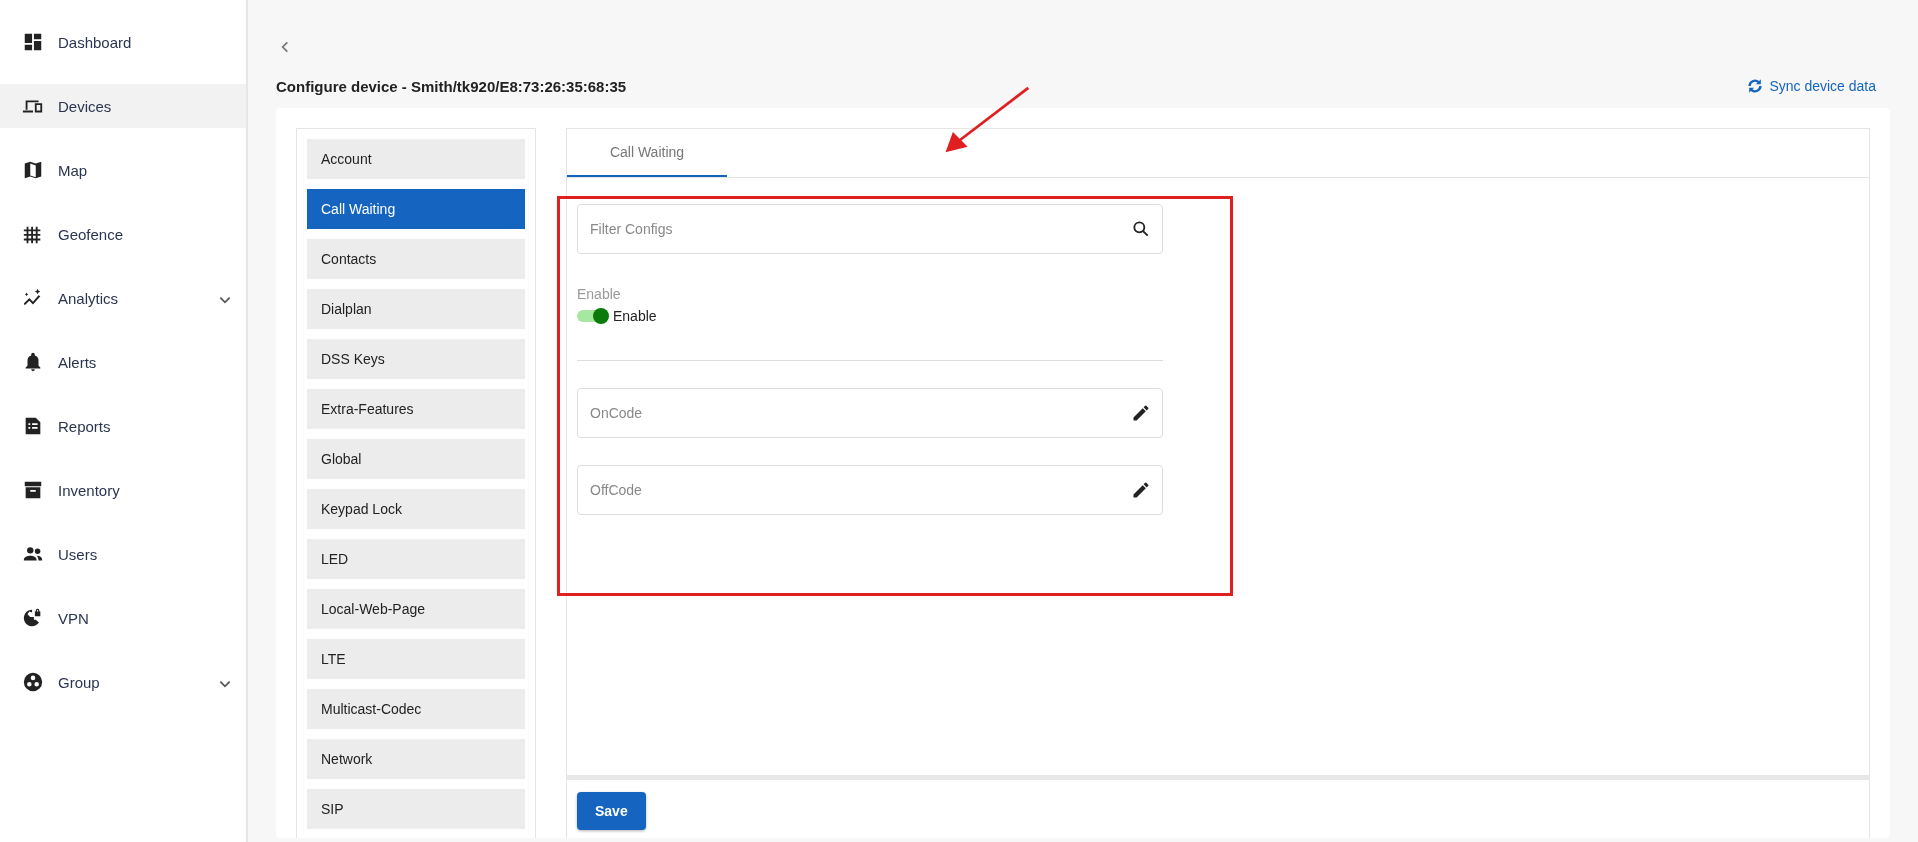  Describe the element at coordinates (592, 316) in the screenshot. I see `enable-toggle` at that location.